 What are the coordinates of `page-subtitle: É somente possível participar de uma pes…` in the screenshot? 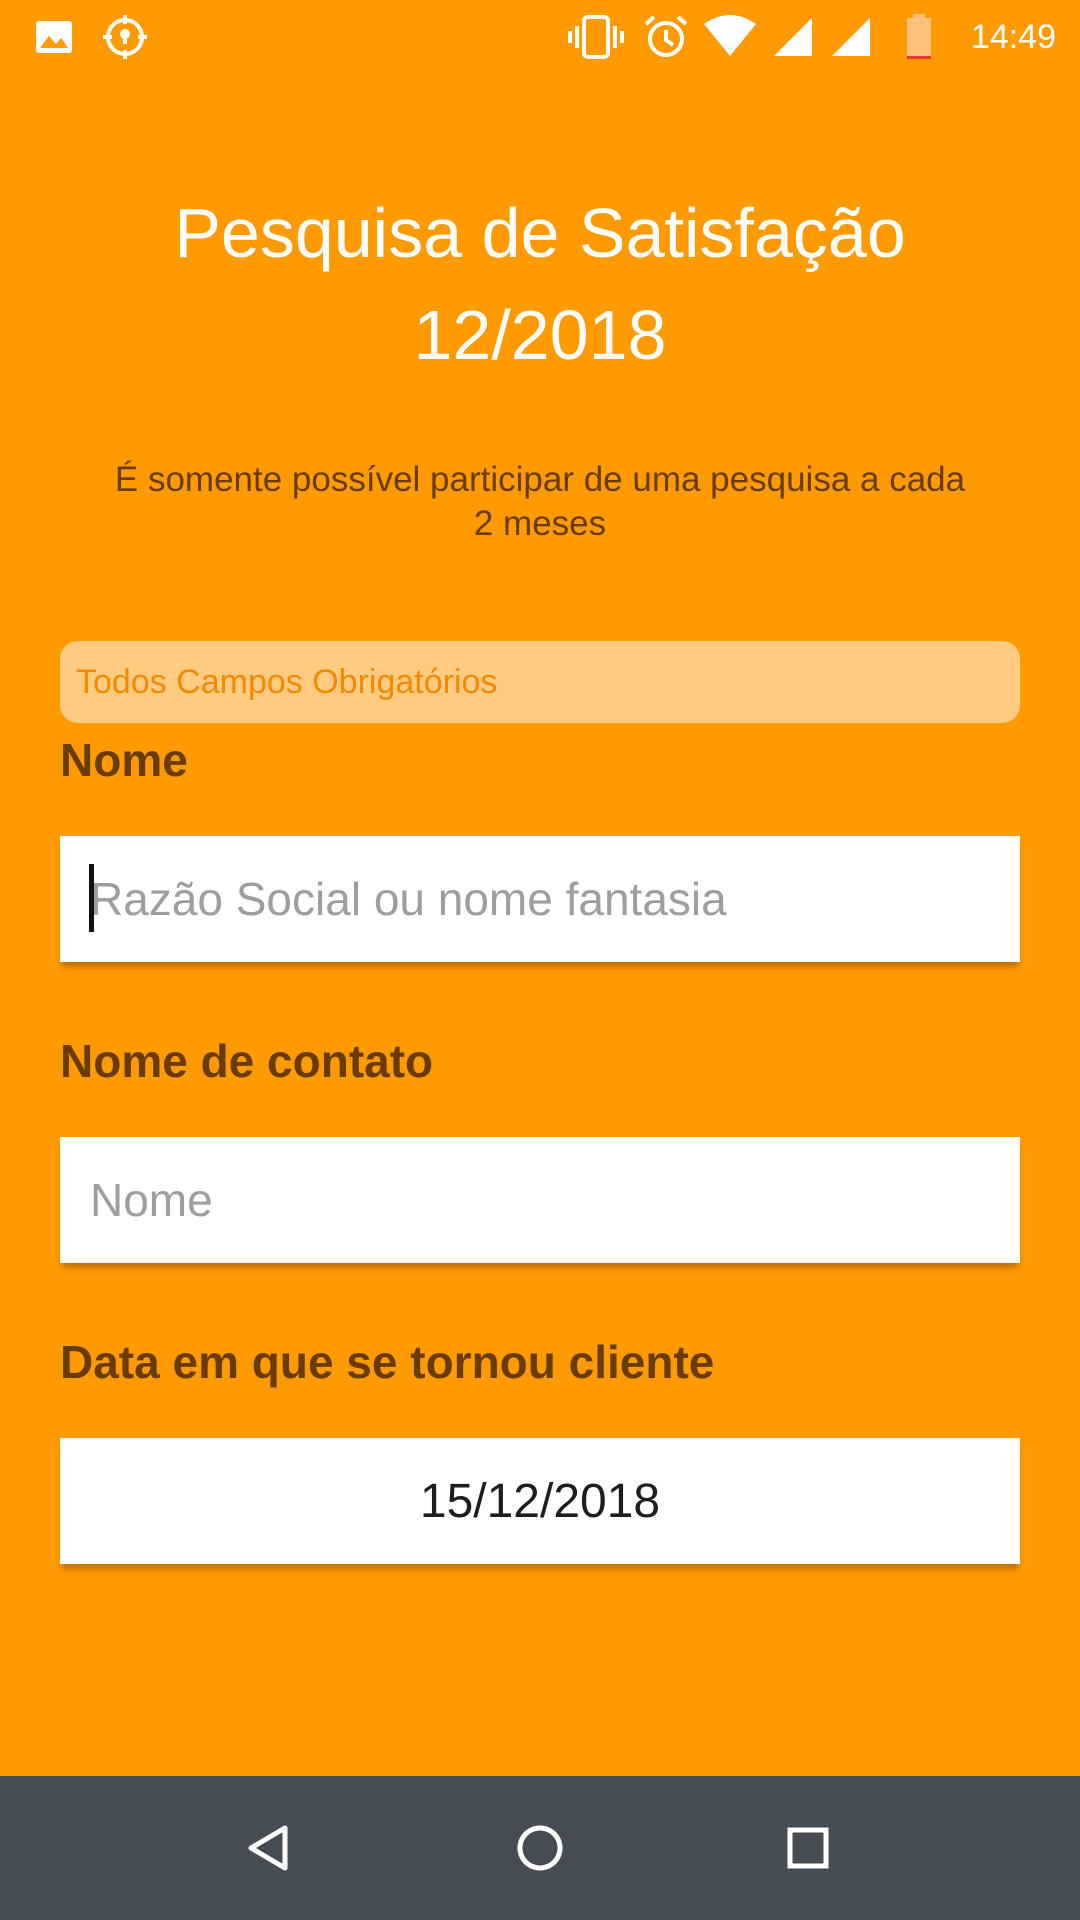 It's located at (540, 501).